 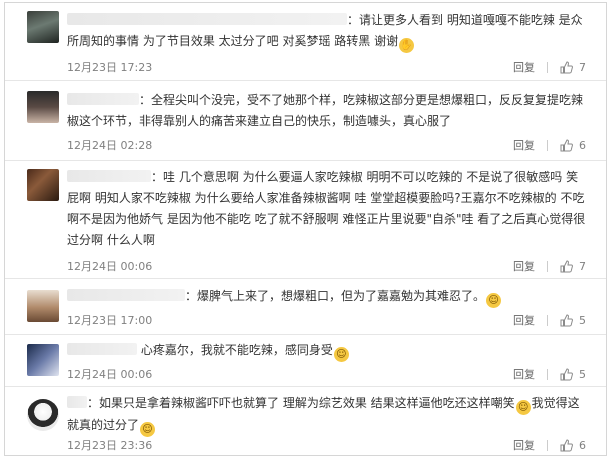 I want to click on timestamp: 12月23日 17:23, so click(x=110, y=67).